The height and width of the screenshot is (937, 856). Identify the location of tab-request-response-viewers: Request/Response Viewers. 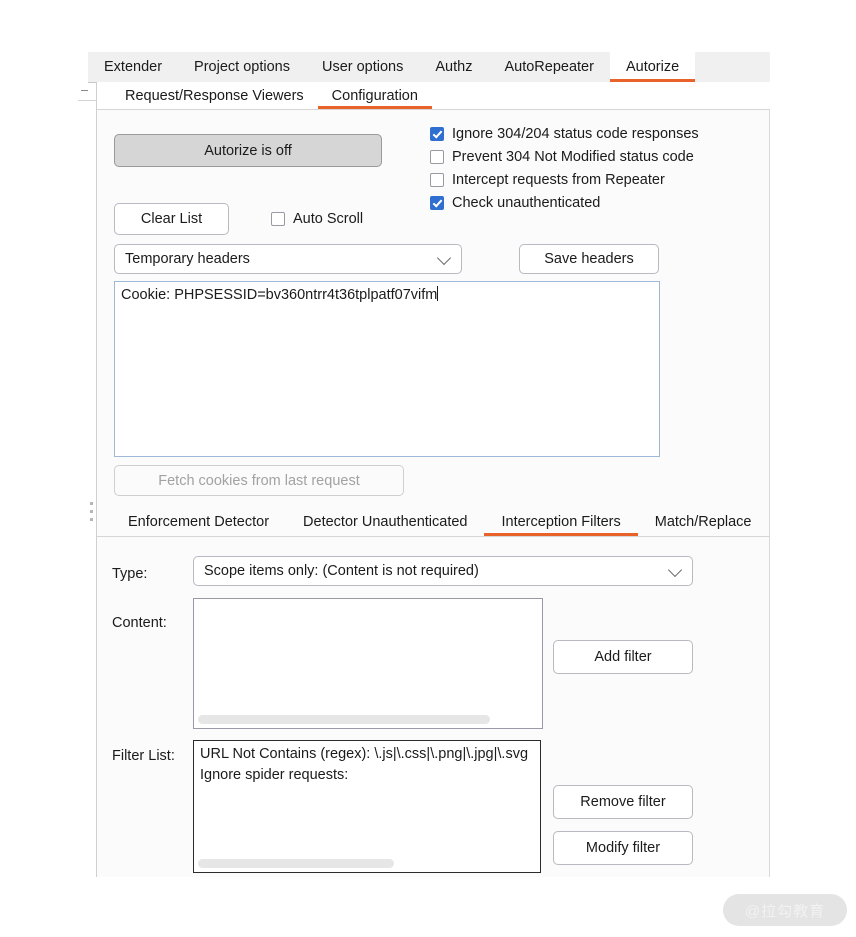
(214, 95).